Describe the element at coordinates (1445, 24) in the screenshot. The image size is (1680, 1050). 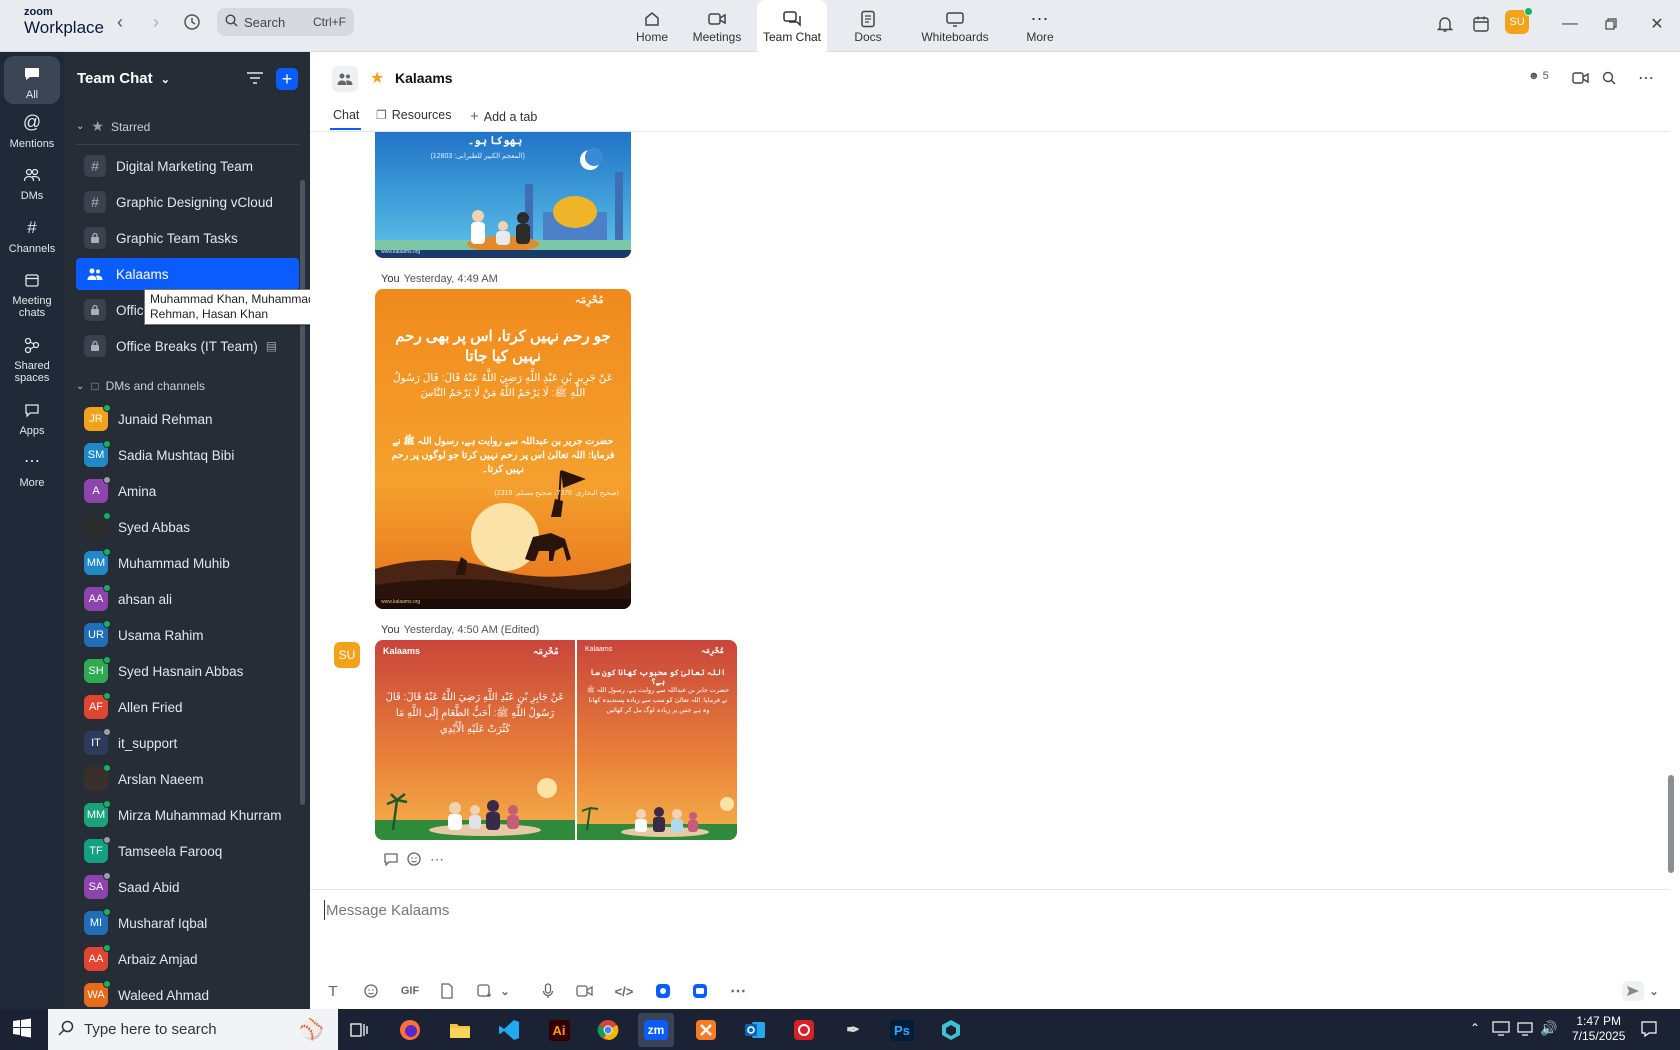
I see `bell-icon` at that location.